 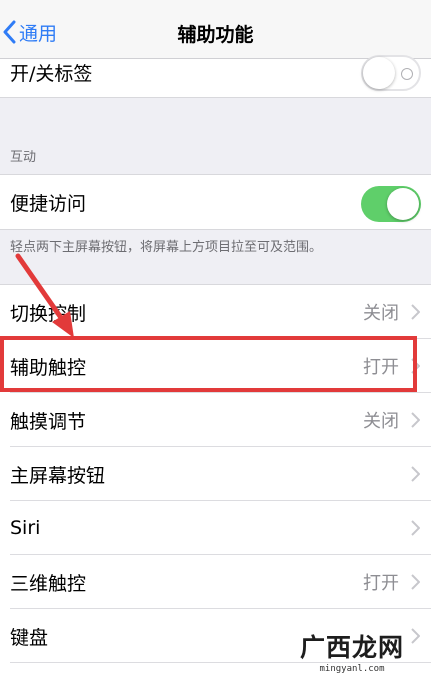 I want to click on easy-access-row: 便捷访问, so click(x=215, y=202).